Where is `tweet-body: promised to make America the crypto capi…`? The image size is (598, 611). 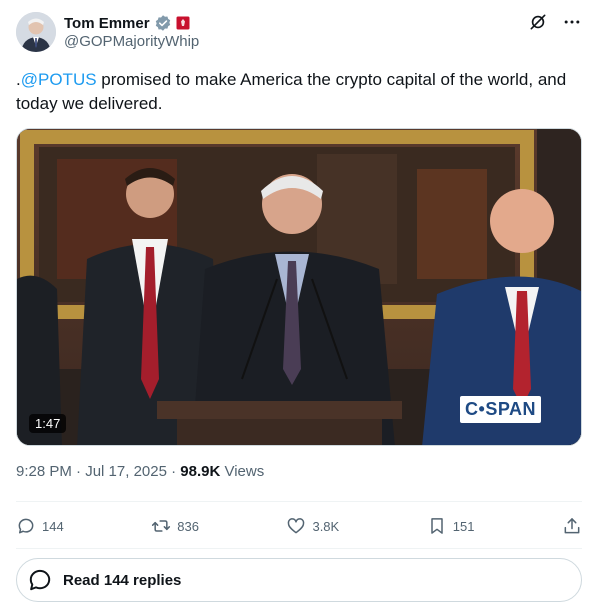 tweet-body: promised to make America the crypto capi… is located at coordinates (291, 91).